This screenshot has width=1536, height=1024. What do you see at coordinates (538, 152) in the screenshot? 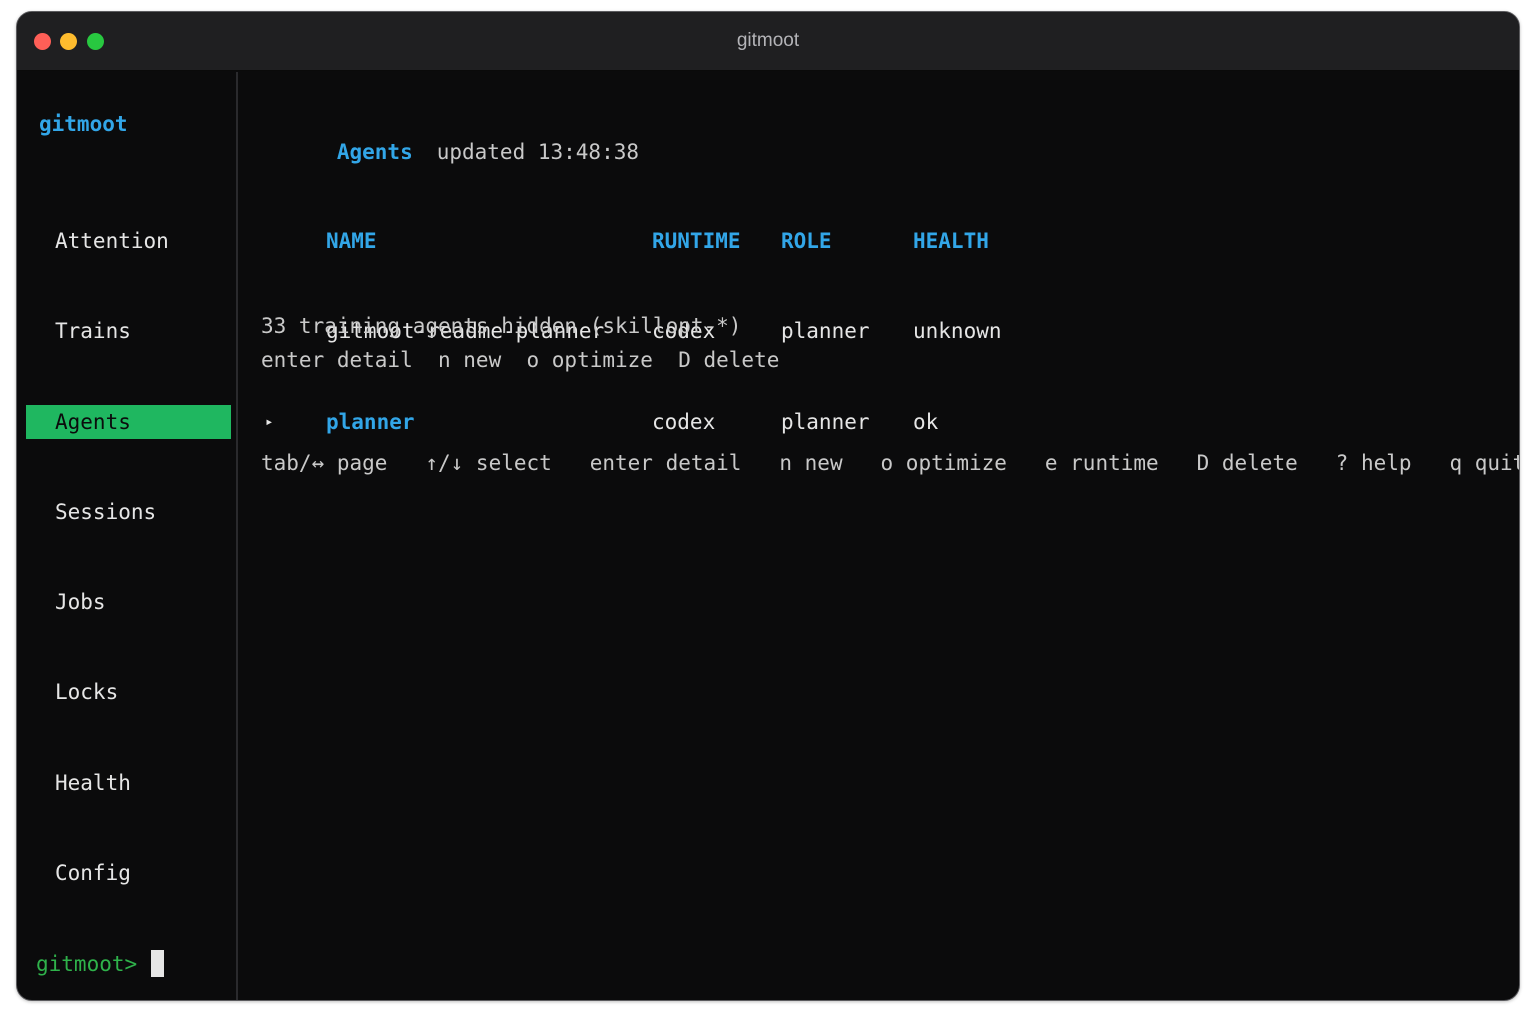
I see `updated-timestamp: updated 13:48:38` at bounding box center [538, 152].